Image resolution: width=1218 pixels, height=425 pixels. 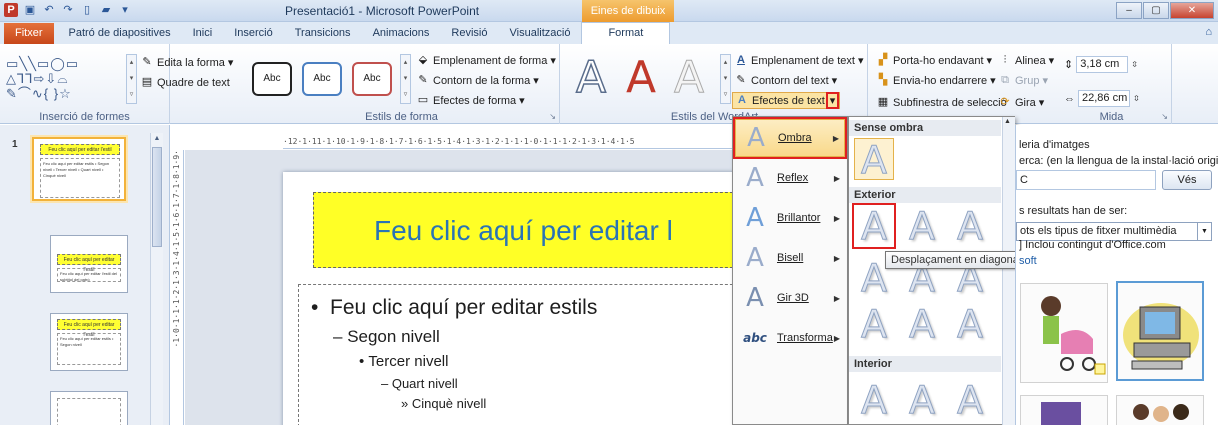 What do you see at coordinates (786, 100) in the screenshot?
I see `text-effects-button: A Efectes de text ▾` at bounding box center [786, 100].